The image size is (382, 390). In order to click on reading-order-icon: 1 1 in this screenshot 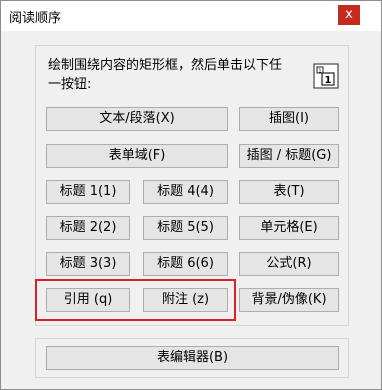, I will do `click(326, 76)`.